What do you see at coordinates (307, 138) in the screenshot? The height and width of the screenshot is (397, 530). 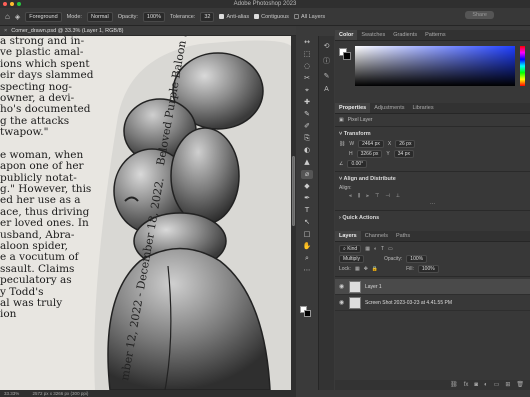 I see `tool-icon: ⎘` at bounding box center [307, 138].